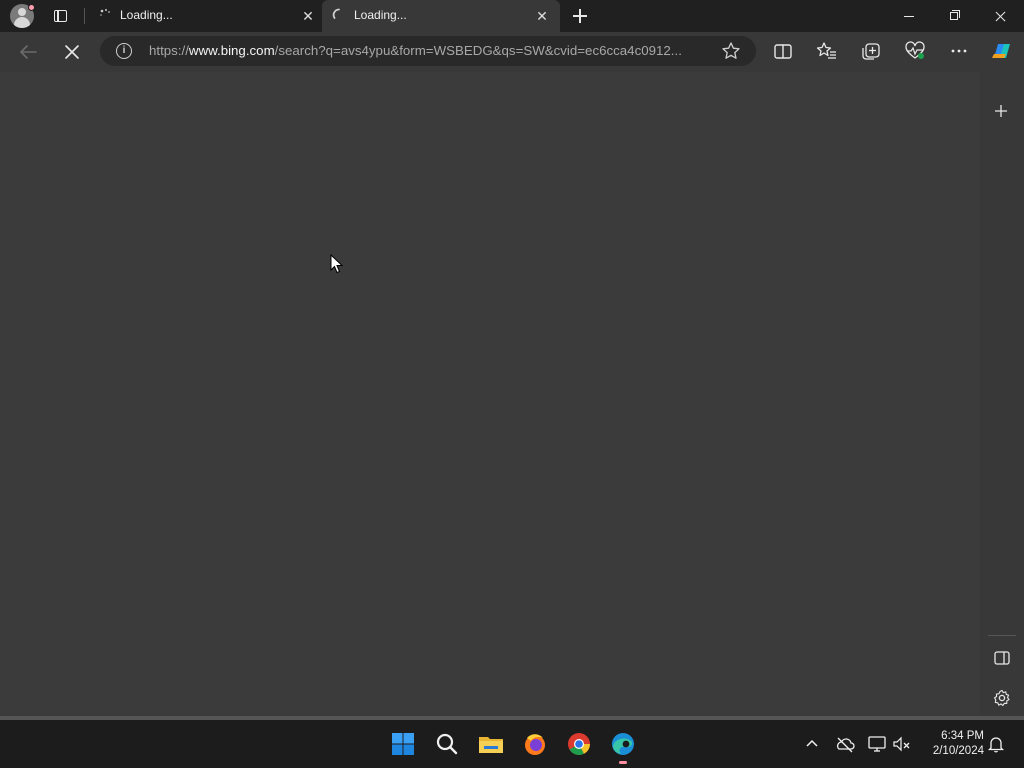  I want to click on search-icon, so click(447, 744).